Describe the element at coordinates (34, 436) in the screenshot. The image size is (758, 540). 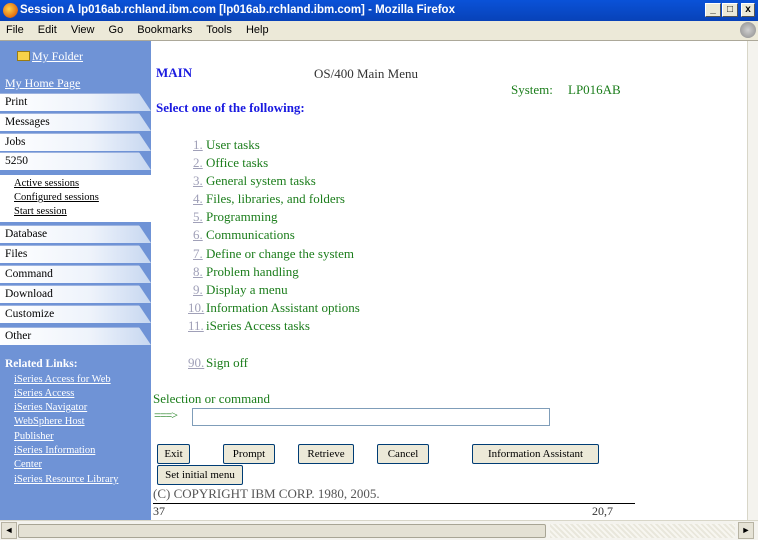
I see `related-link-publisher: Publisher` at that location.